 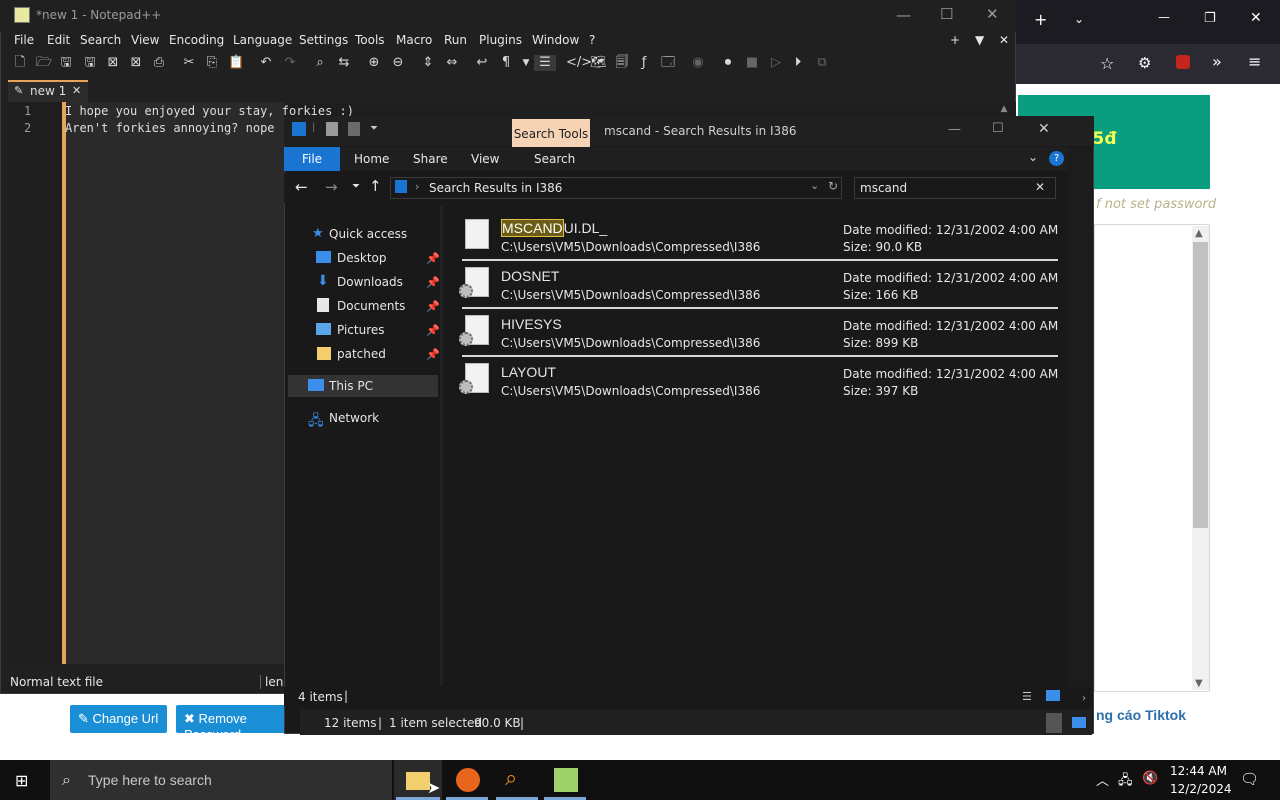 What do you see at coordinates (414, 40) in the screenshot?
I see `menu-macro: Macro` at bounding box center [414, 40].